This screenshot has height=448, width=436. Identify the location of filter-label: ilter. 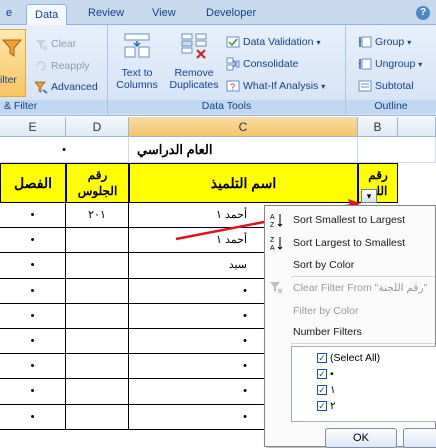
(8, 80).